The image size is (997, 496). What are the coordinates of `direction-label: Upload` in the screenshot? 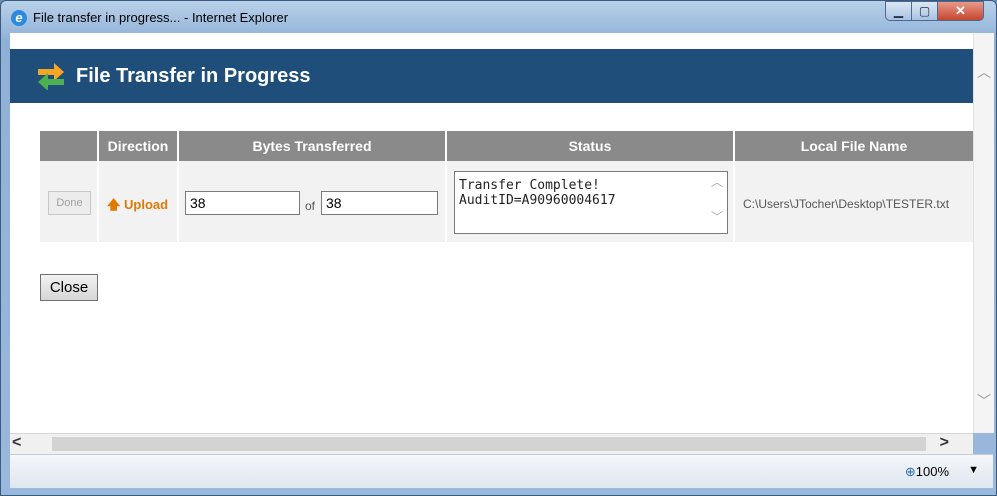 It's located at (146, 204).